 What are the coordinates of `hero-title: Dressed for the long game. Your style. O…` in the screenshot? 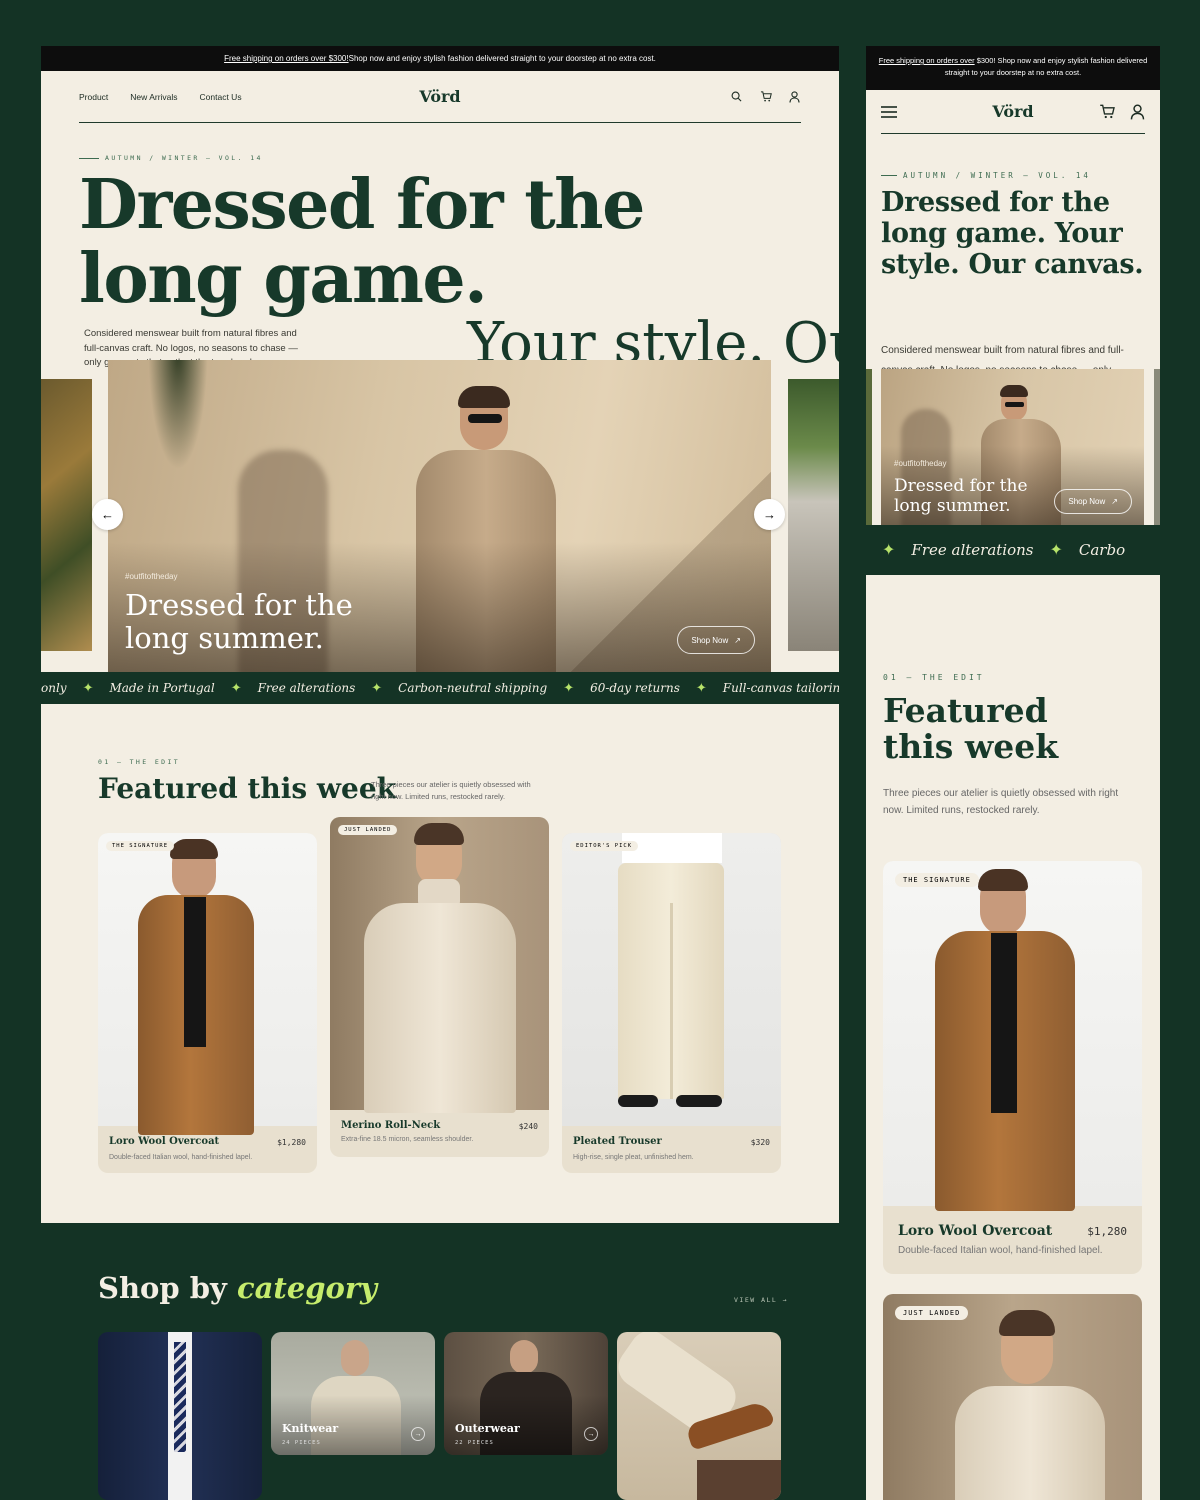 It's located at (1012, 233).